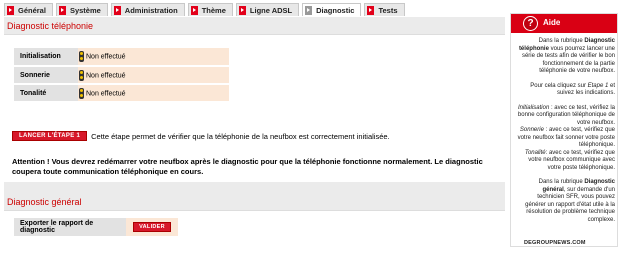  I want to click on help-title: Aide, so click(552, 22).